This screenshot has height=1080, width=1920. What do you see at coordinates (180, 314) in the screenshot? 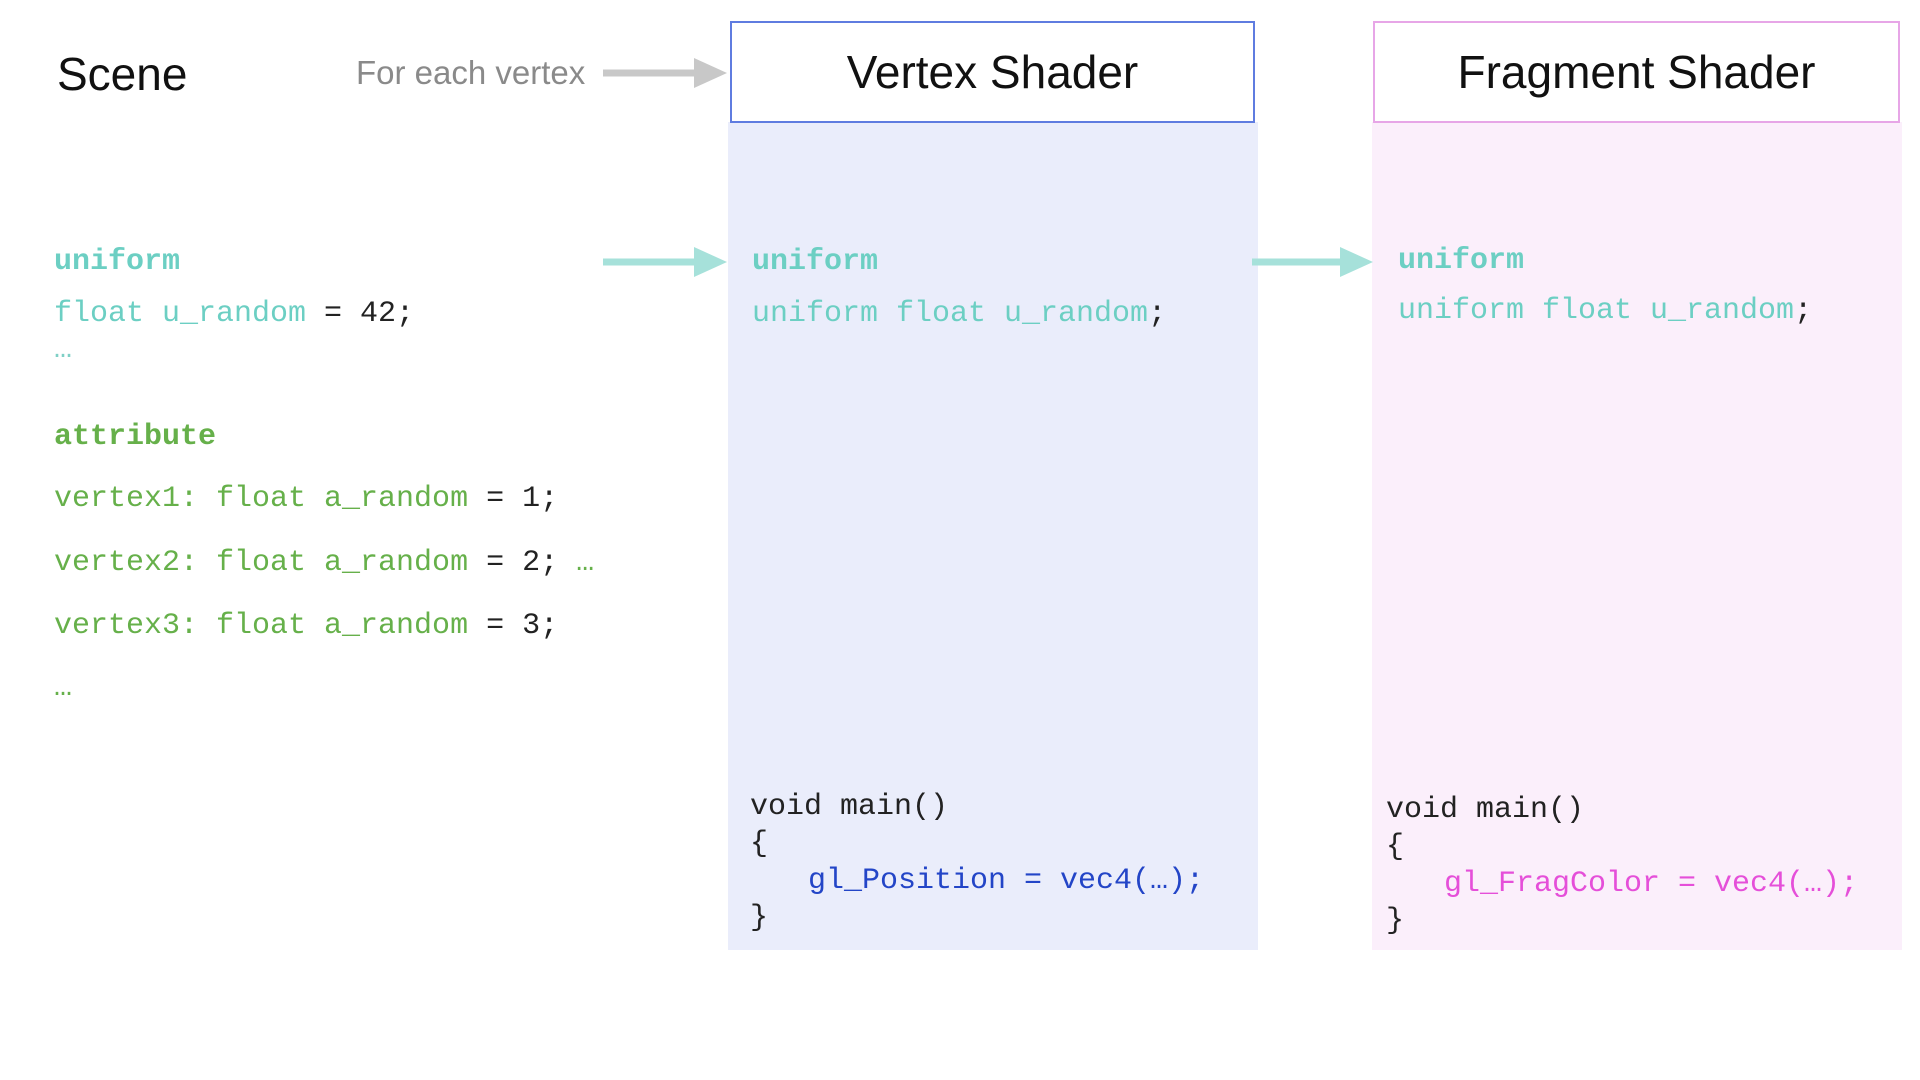
I see `scene-uniform-decl: float u_random` at bounding box center [180, 314].